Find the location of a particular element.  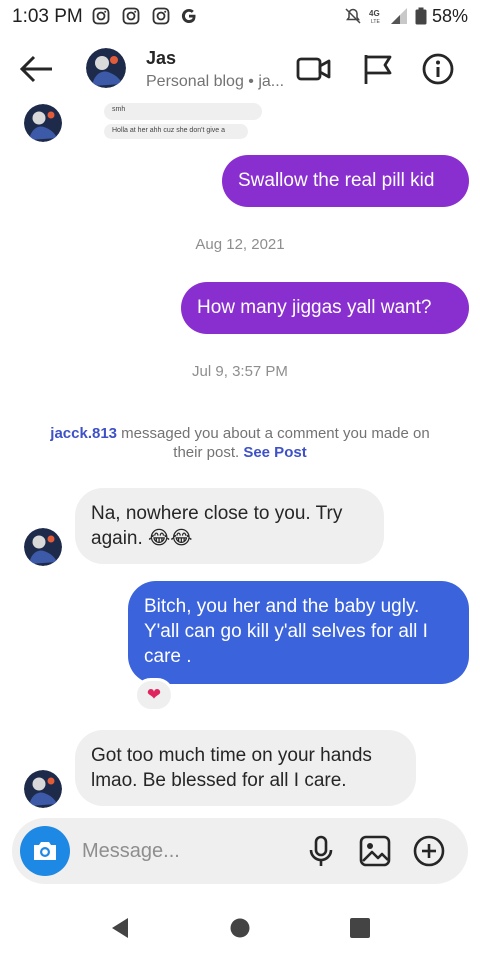

outgoing-message: How many jiggas yall want? is located at coordinates (325, 308).